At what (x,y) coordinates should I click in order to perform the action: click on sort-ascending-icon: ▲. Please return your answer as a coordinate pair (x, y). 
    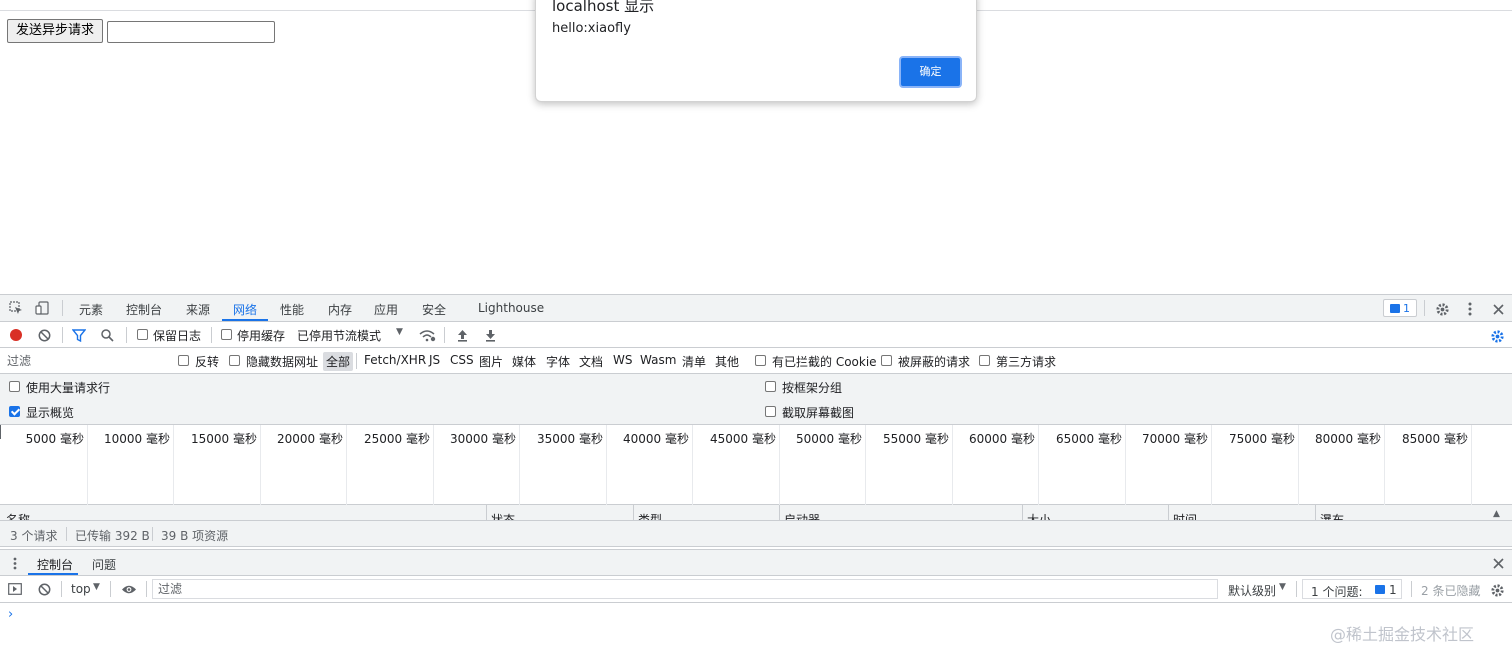
    Looking at the image, I should click on (1496, 514).